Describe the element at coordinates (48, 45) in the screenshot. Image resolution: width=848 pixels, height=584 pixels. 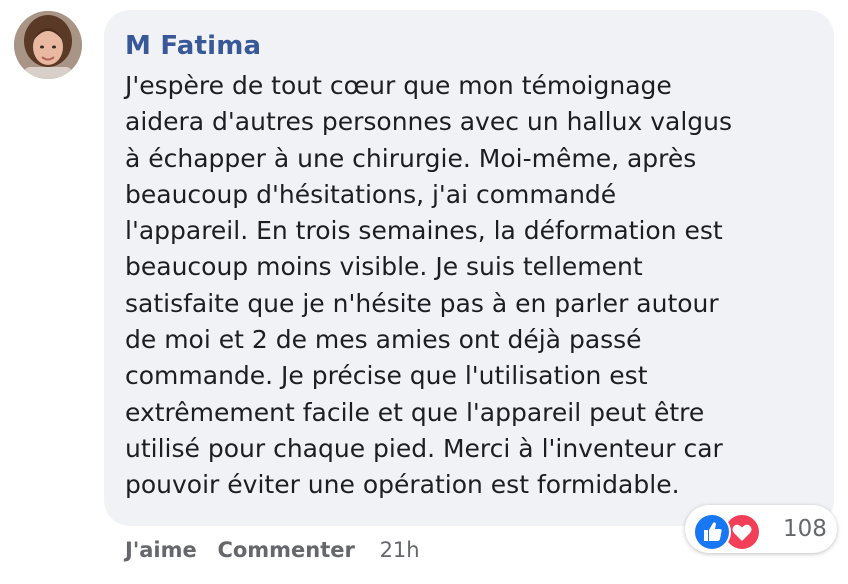
I see `avatar` at that location.